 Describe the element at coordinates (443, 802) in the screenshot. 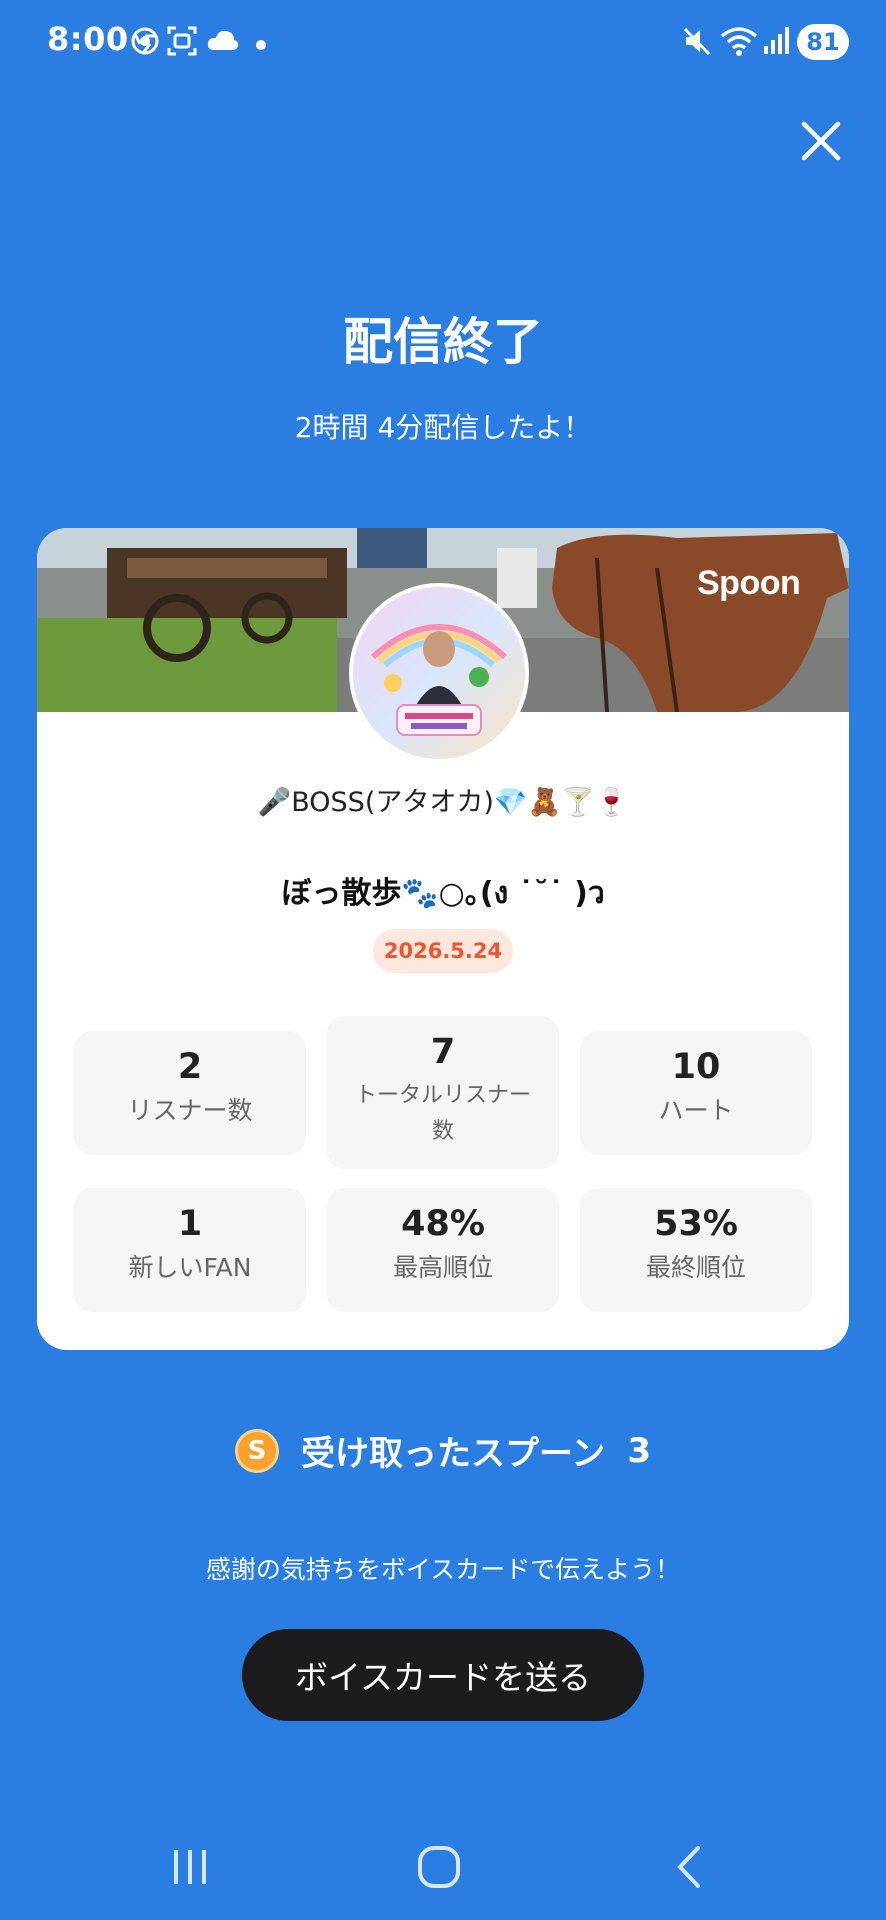

I see `dj-name: 🎤BOSS(アタオカ)💎🧸🍸🍷` at that location.